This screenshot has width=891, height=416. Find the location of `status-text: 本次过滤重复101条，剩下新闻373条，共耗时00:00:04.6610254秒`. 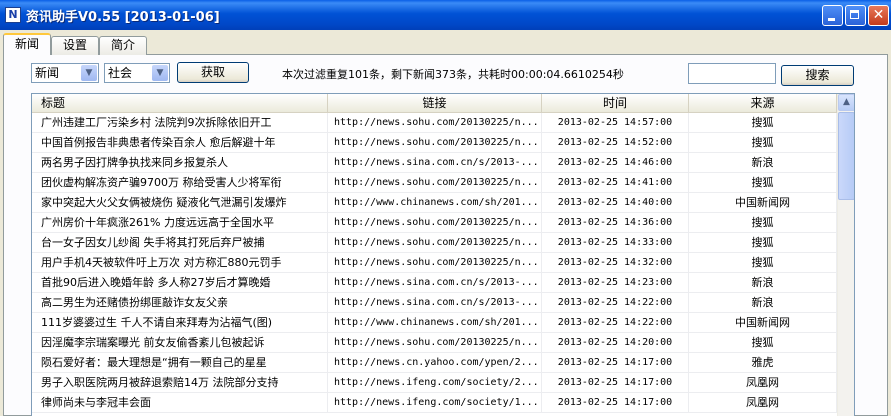

status-text: 本次过滤重复101条，剩下新闻373条，共耗时00:00:04.6610254秒 is located at coordinates (453, 74).